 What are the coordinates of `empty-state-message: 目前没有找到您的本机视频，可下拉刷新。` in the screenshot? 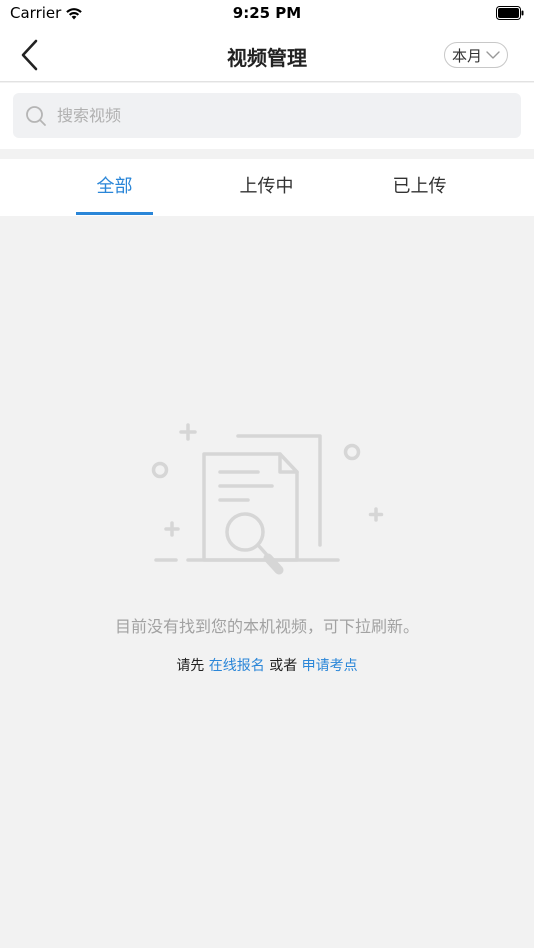 It's located at (266, 626).